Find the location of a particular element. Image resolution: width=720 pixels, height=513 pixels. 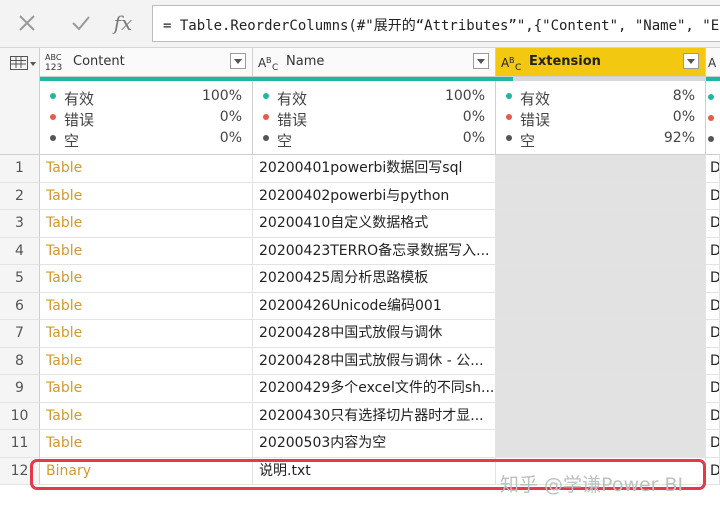

row-number: 5 is located at coordinates (20, 279).